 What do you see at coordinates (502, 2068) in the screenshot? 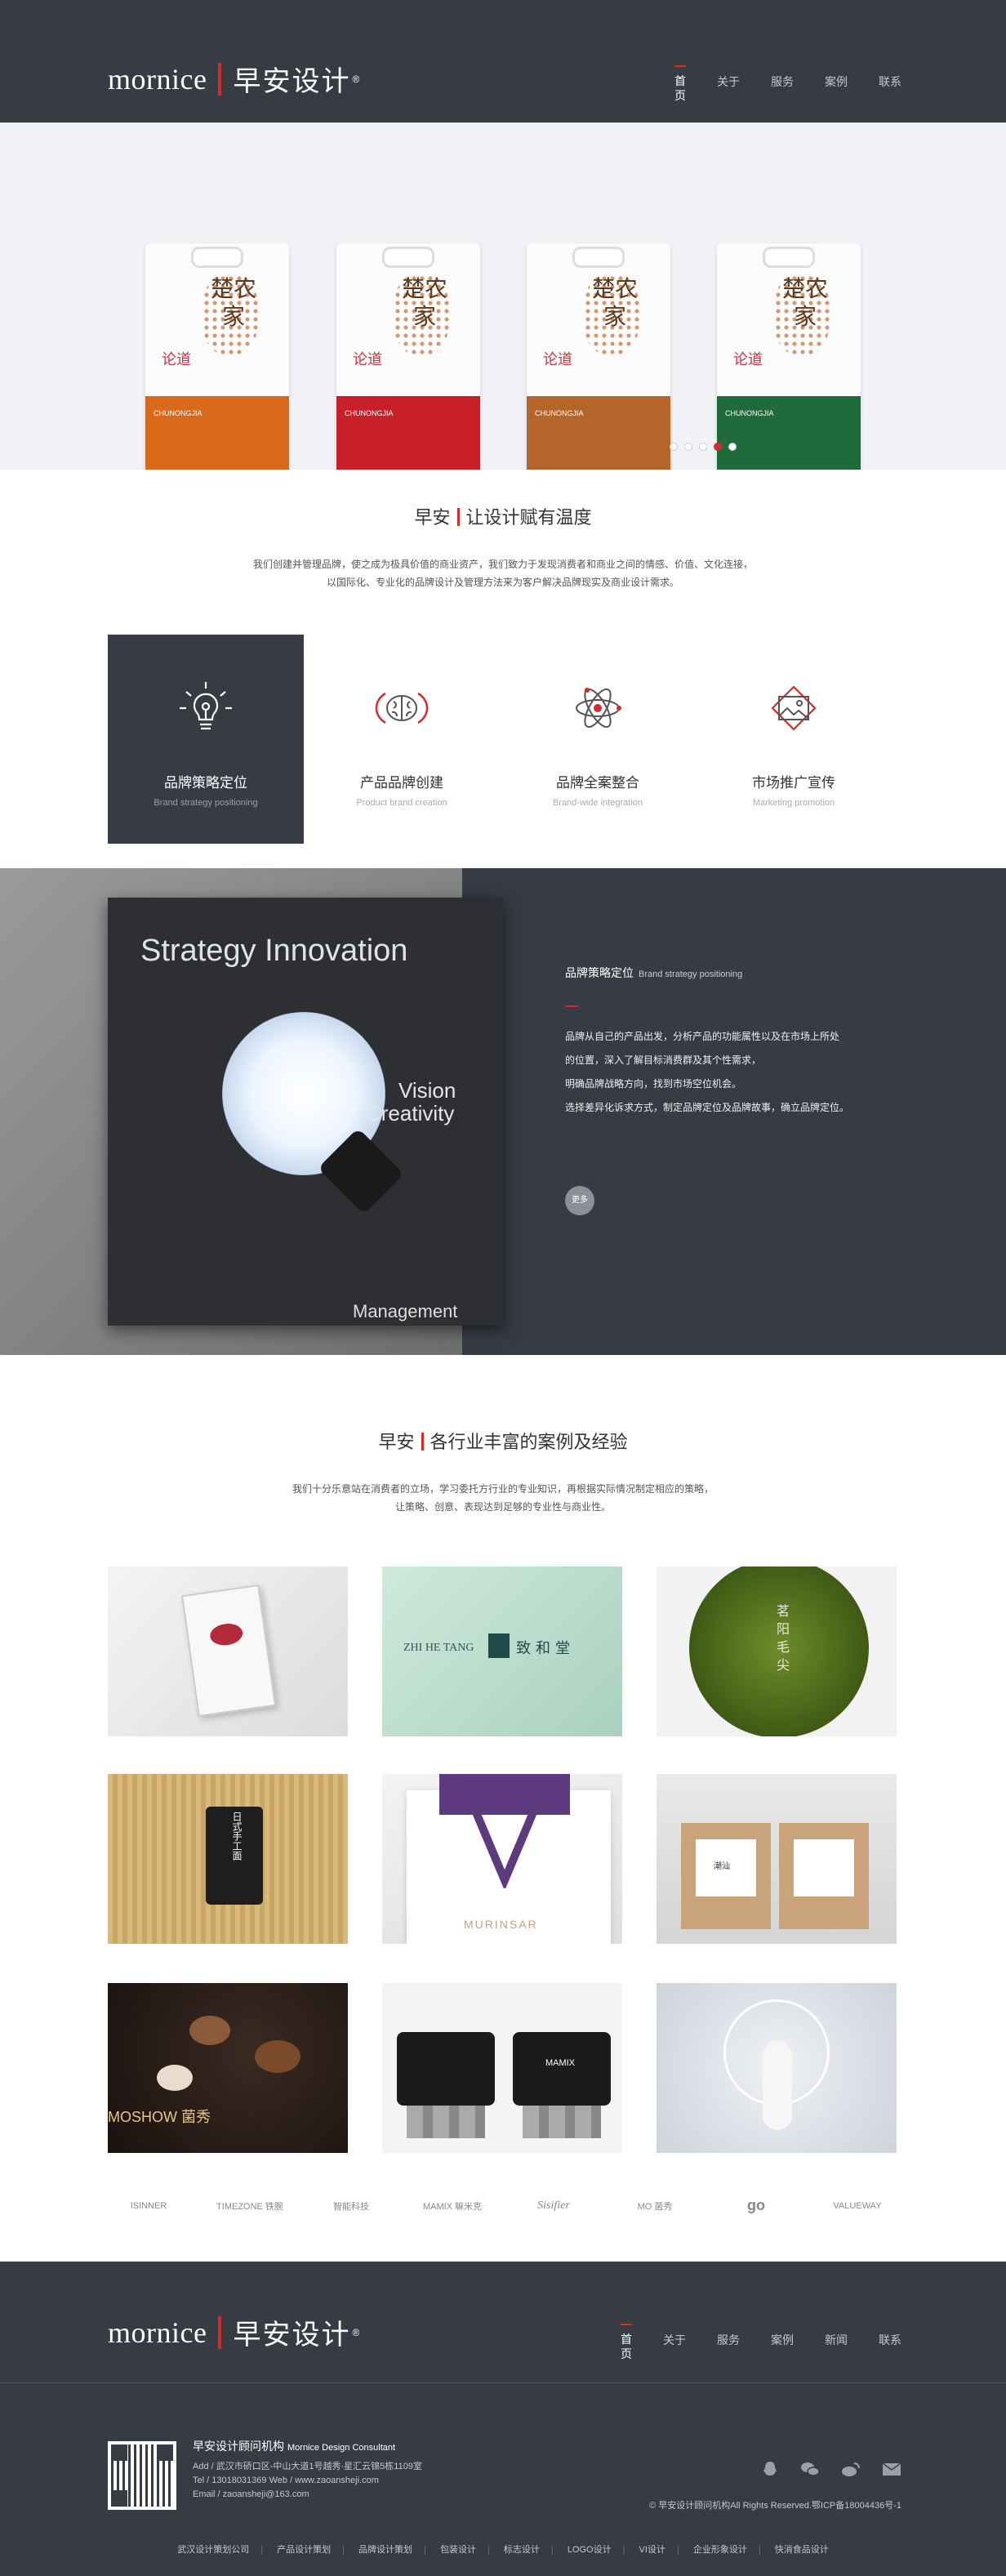
I see `case-item-mamix: MAMIX` at bounding box center [502, 2068].